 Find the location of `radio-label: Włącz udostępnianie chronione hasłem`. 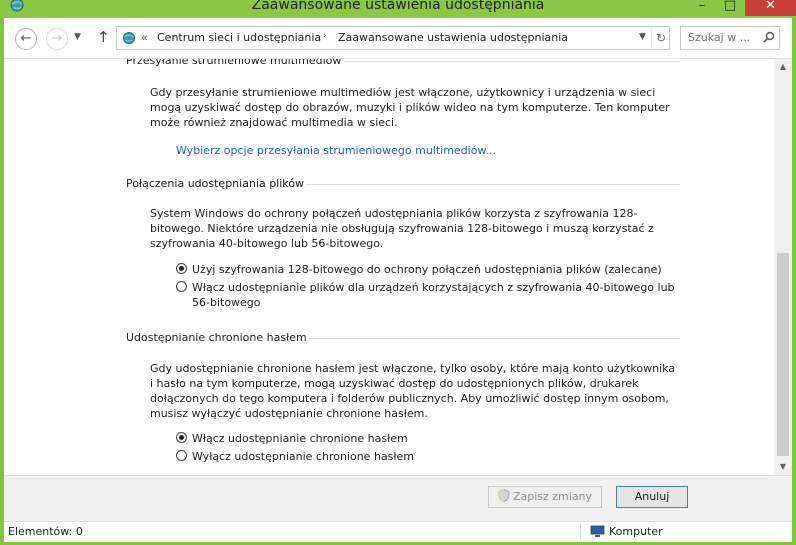

radio-label: Włącz udostępnianie chronione hasłem is located at coordinates (300, 438).